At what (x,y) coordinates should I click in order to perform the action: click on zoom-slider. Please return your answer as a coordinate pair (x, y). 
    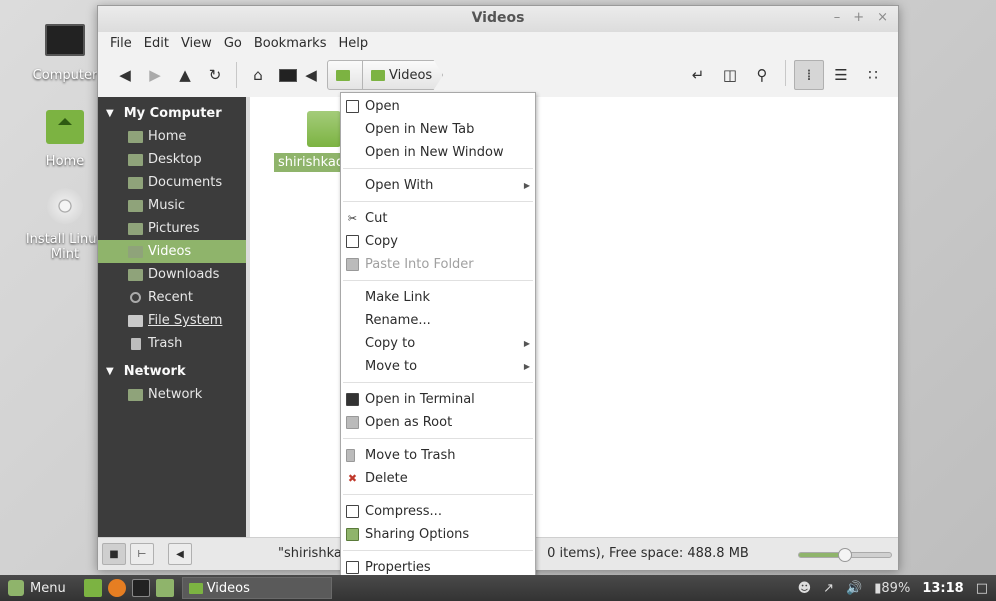
    Looking at the image, I should click on (845, 555).